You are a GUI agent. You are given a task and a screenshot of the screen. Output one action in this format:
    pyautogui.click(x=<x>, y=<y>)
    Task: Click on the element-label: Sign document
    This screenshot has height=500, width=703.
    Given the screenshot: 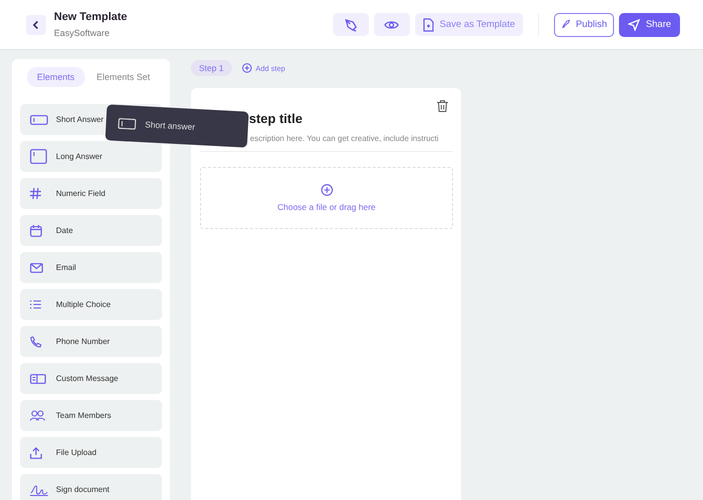 What is the action you would take?
    pyautogui.click(x=83, y=489)
    